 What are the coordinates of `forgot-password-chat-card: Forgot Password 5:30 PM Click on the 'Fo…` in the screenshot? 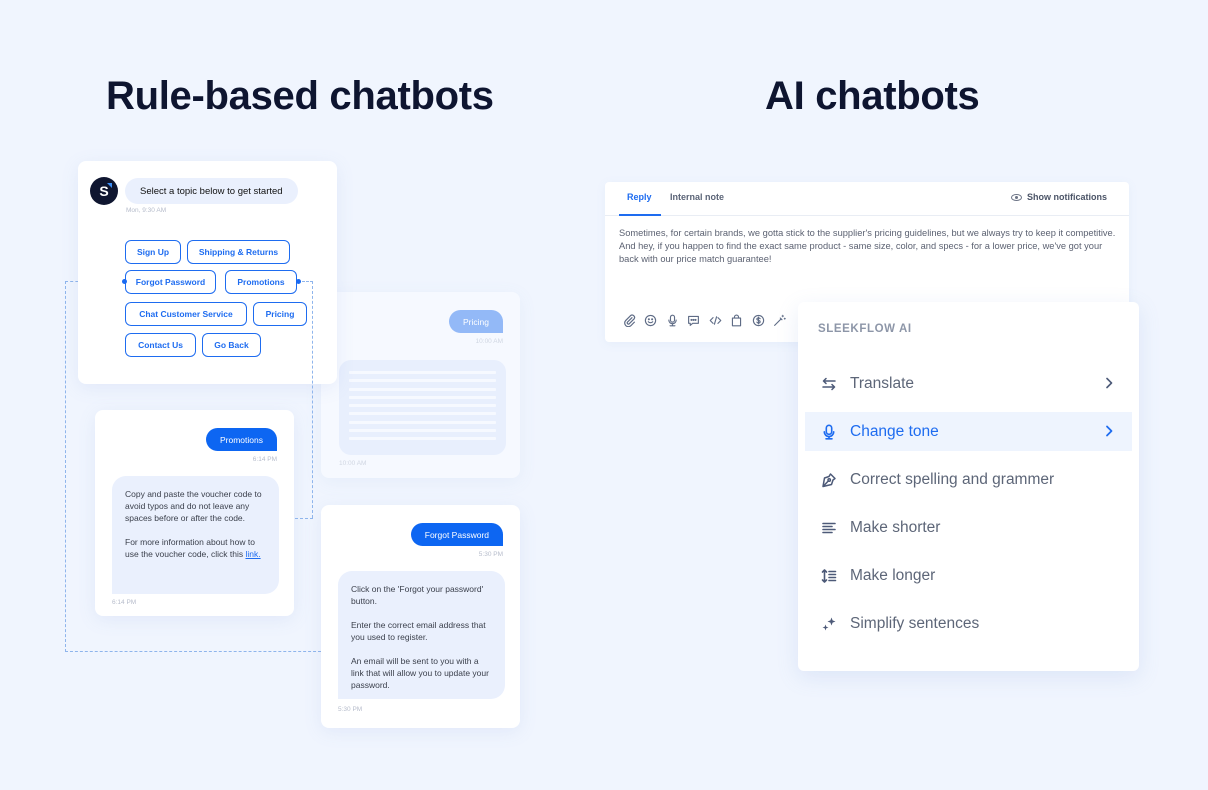 It's located at (420, 616).